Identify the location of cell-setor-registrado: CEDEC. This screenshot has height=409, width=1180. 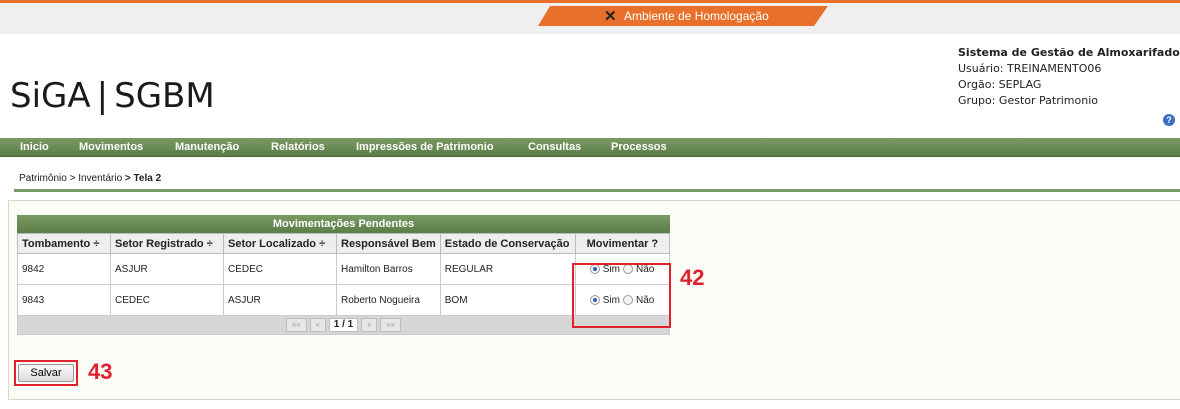
(167, 300).